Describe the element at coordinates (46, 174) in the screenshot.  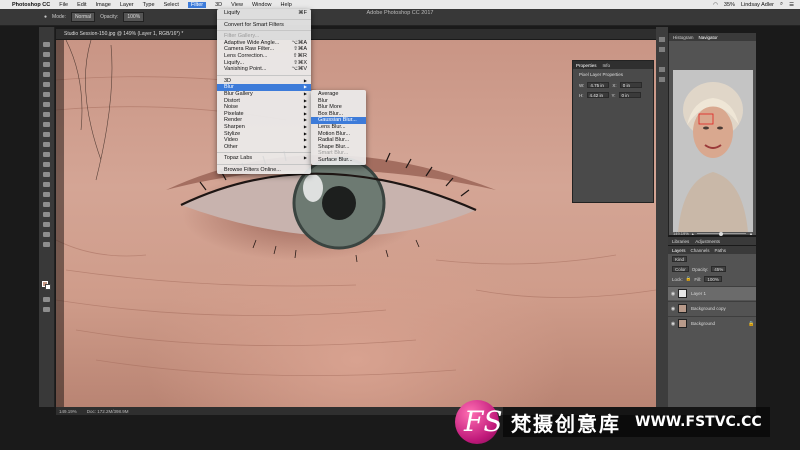
I see `dodge-tool-icon` at that location.